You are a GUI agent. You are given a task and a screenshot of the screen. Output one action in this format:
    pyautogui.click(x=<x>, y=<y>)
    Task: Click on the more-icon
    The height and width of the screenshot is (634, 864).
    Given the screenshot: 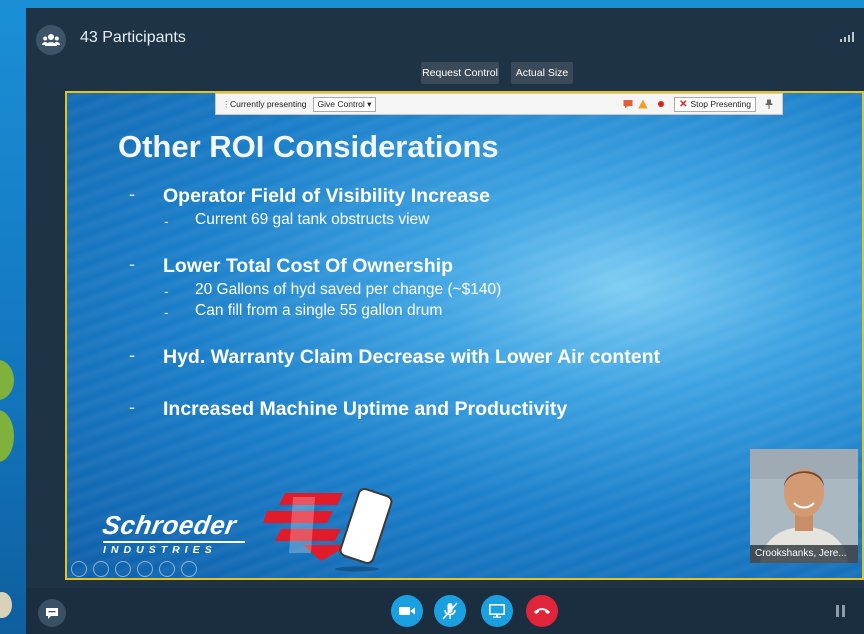 What is the action you would take?
    pyautogui.click(x=189, y=569)
    